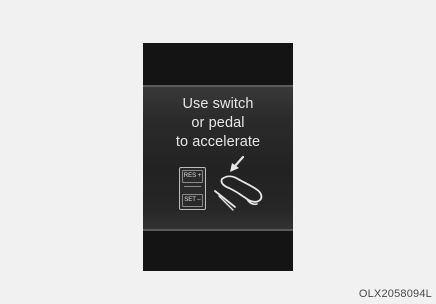 The image size is (436, 304). Describe the element at coordinates (218, 251) in the screenshot. I see `cluster-bottom-band` at that location.